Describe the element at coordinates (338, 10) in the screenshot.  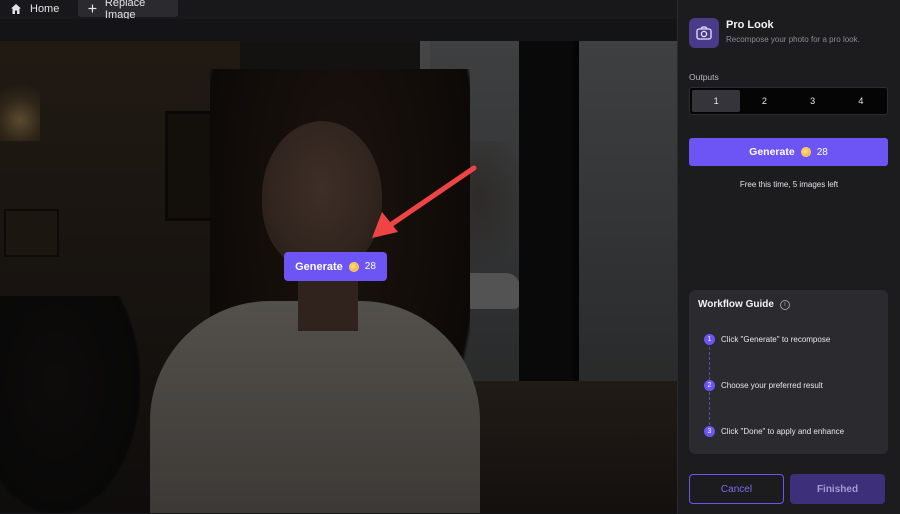
I see `top-toolbar: Home Replace Image` at that location.